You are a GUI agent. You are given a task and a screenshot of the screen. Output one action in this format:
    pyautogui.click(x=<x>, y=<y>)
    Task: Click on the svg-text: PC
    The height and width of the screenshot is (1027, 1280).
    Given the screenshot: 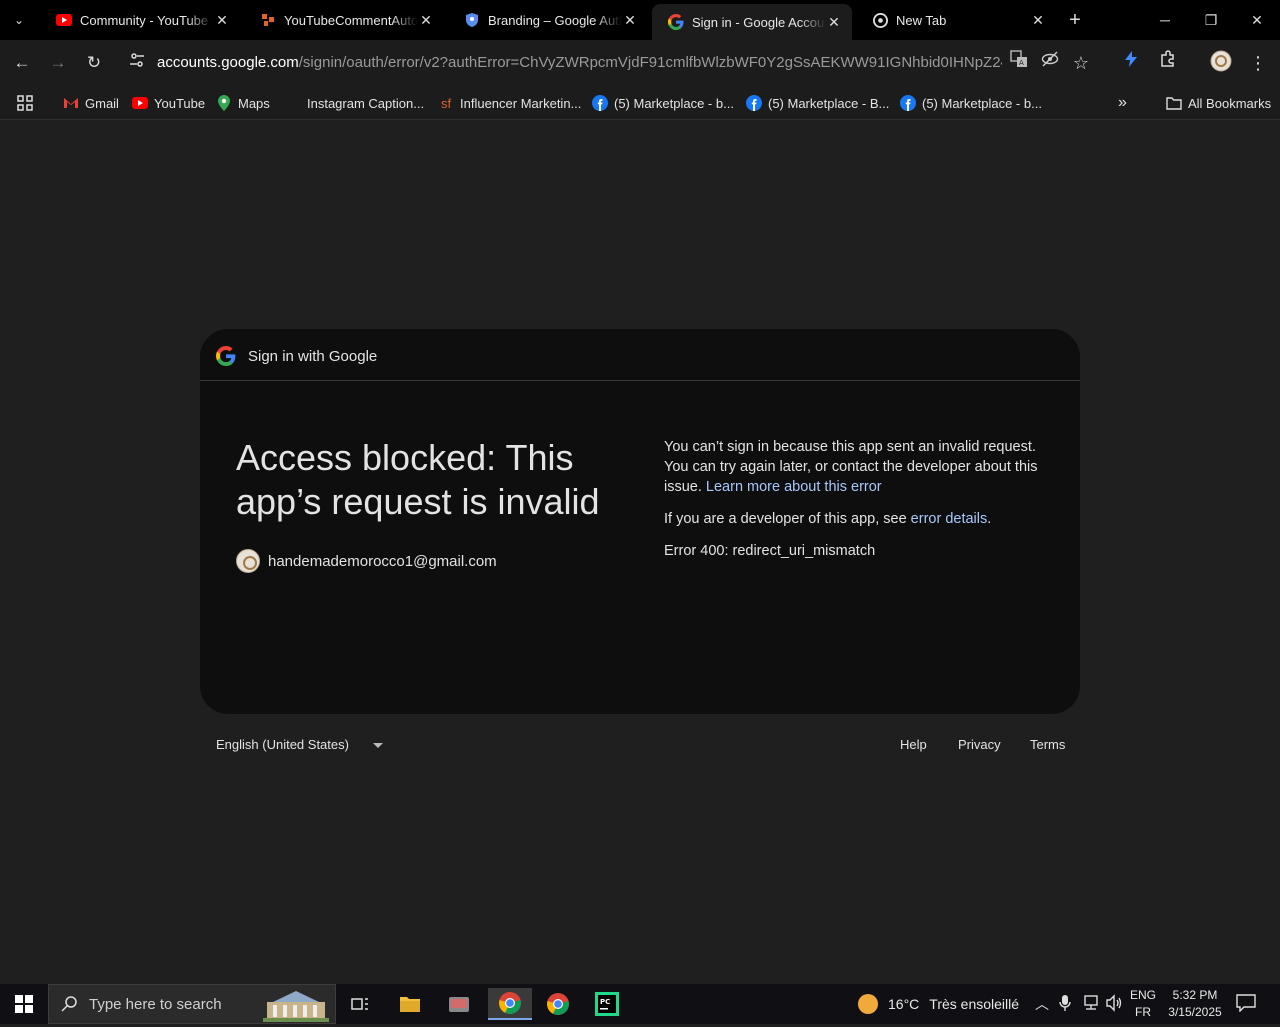 What is the action you would take?
    pyautogui.click(x=605, y=1002)
    